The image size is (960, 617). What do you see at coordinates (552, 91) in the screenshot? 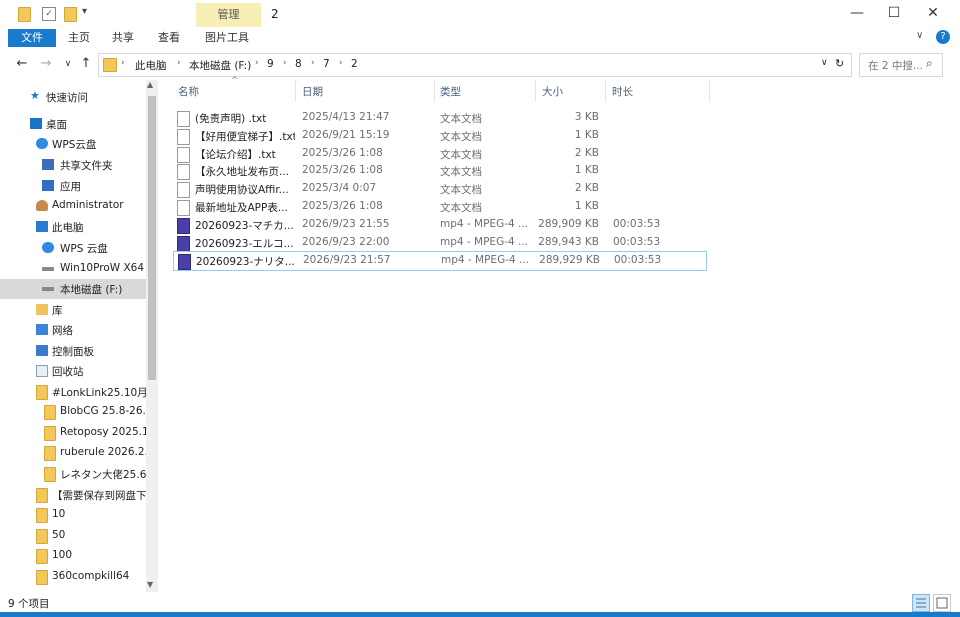
I see `column-header-size: 大小` at bounding box center [552, 91].